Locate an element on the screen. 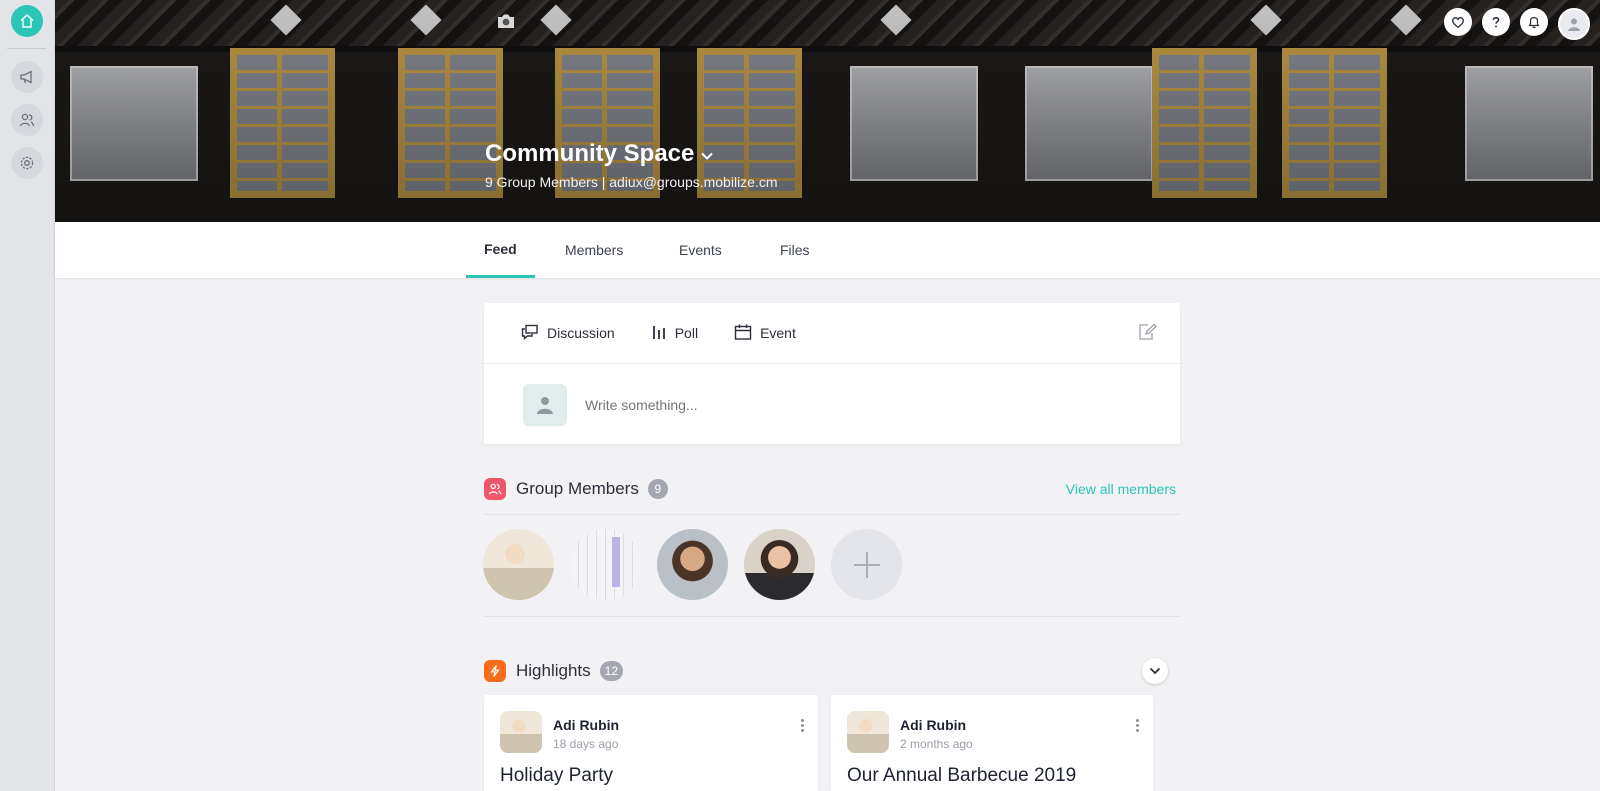 Image resolution: width=1600 pixels, height=791 pixels. compose-icon is located at coordinates (1148, 334).